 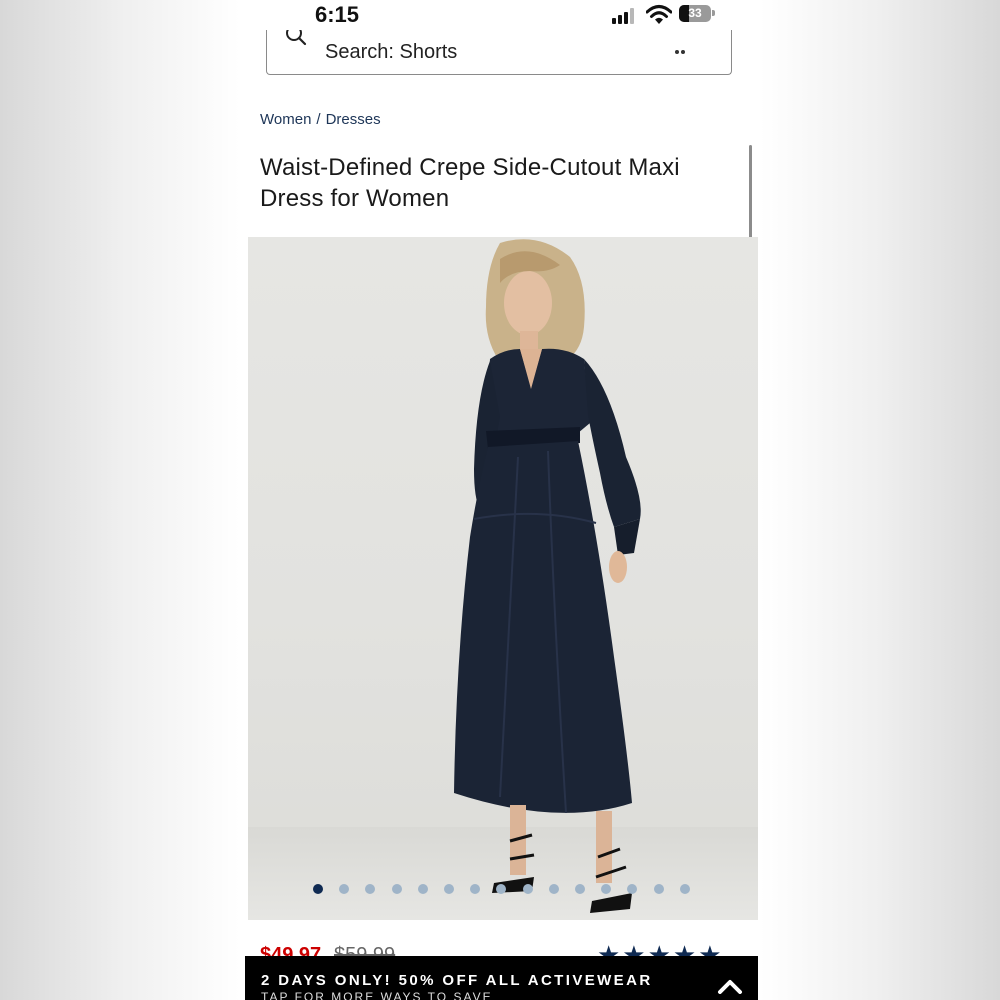 I want to click on model-dress-illustration, so click(x=547, y=576).